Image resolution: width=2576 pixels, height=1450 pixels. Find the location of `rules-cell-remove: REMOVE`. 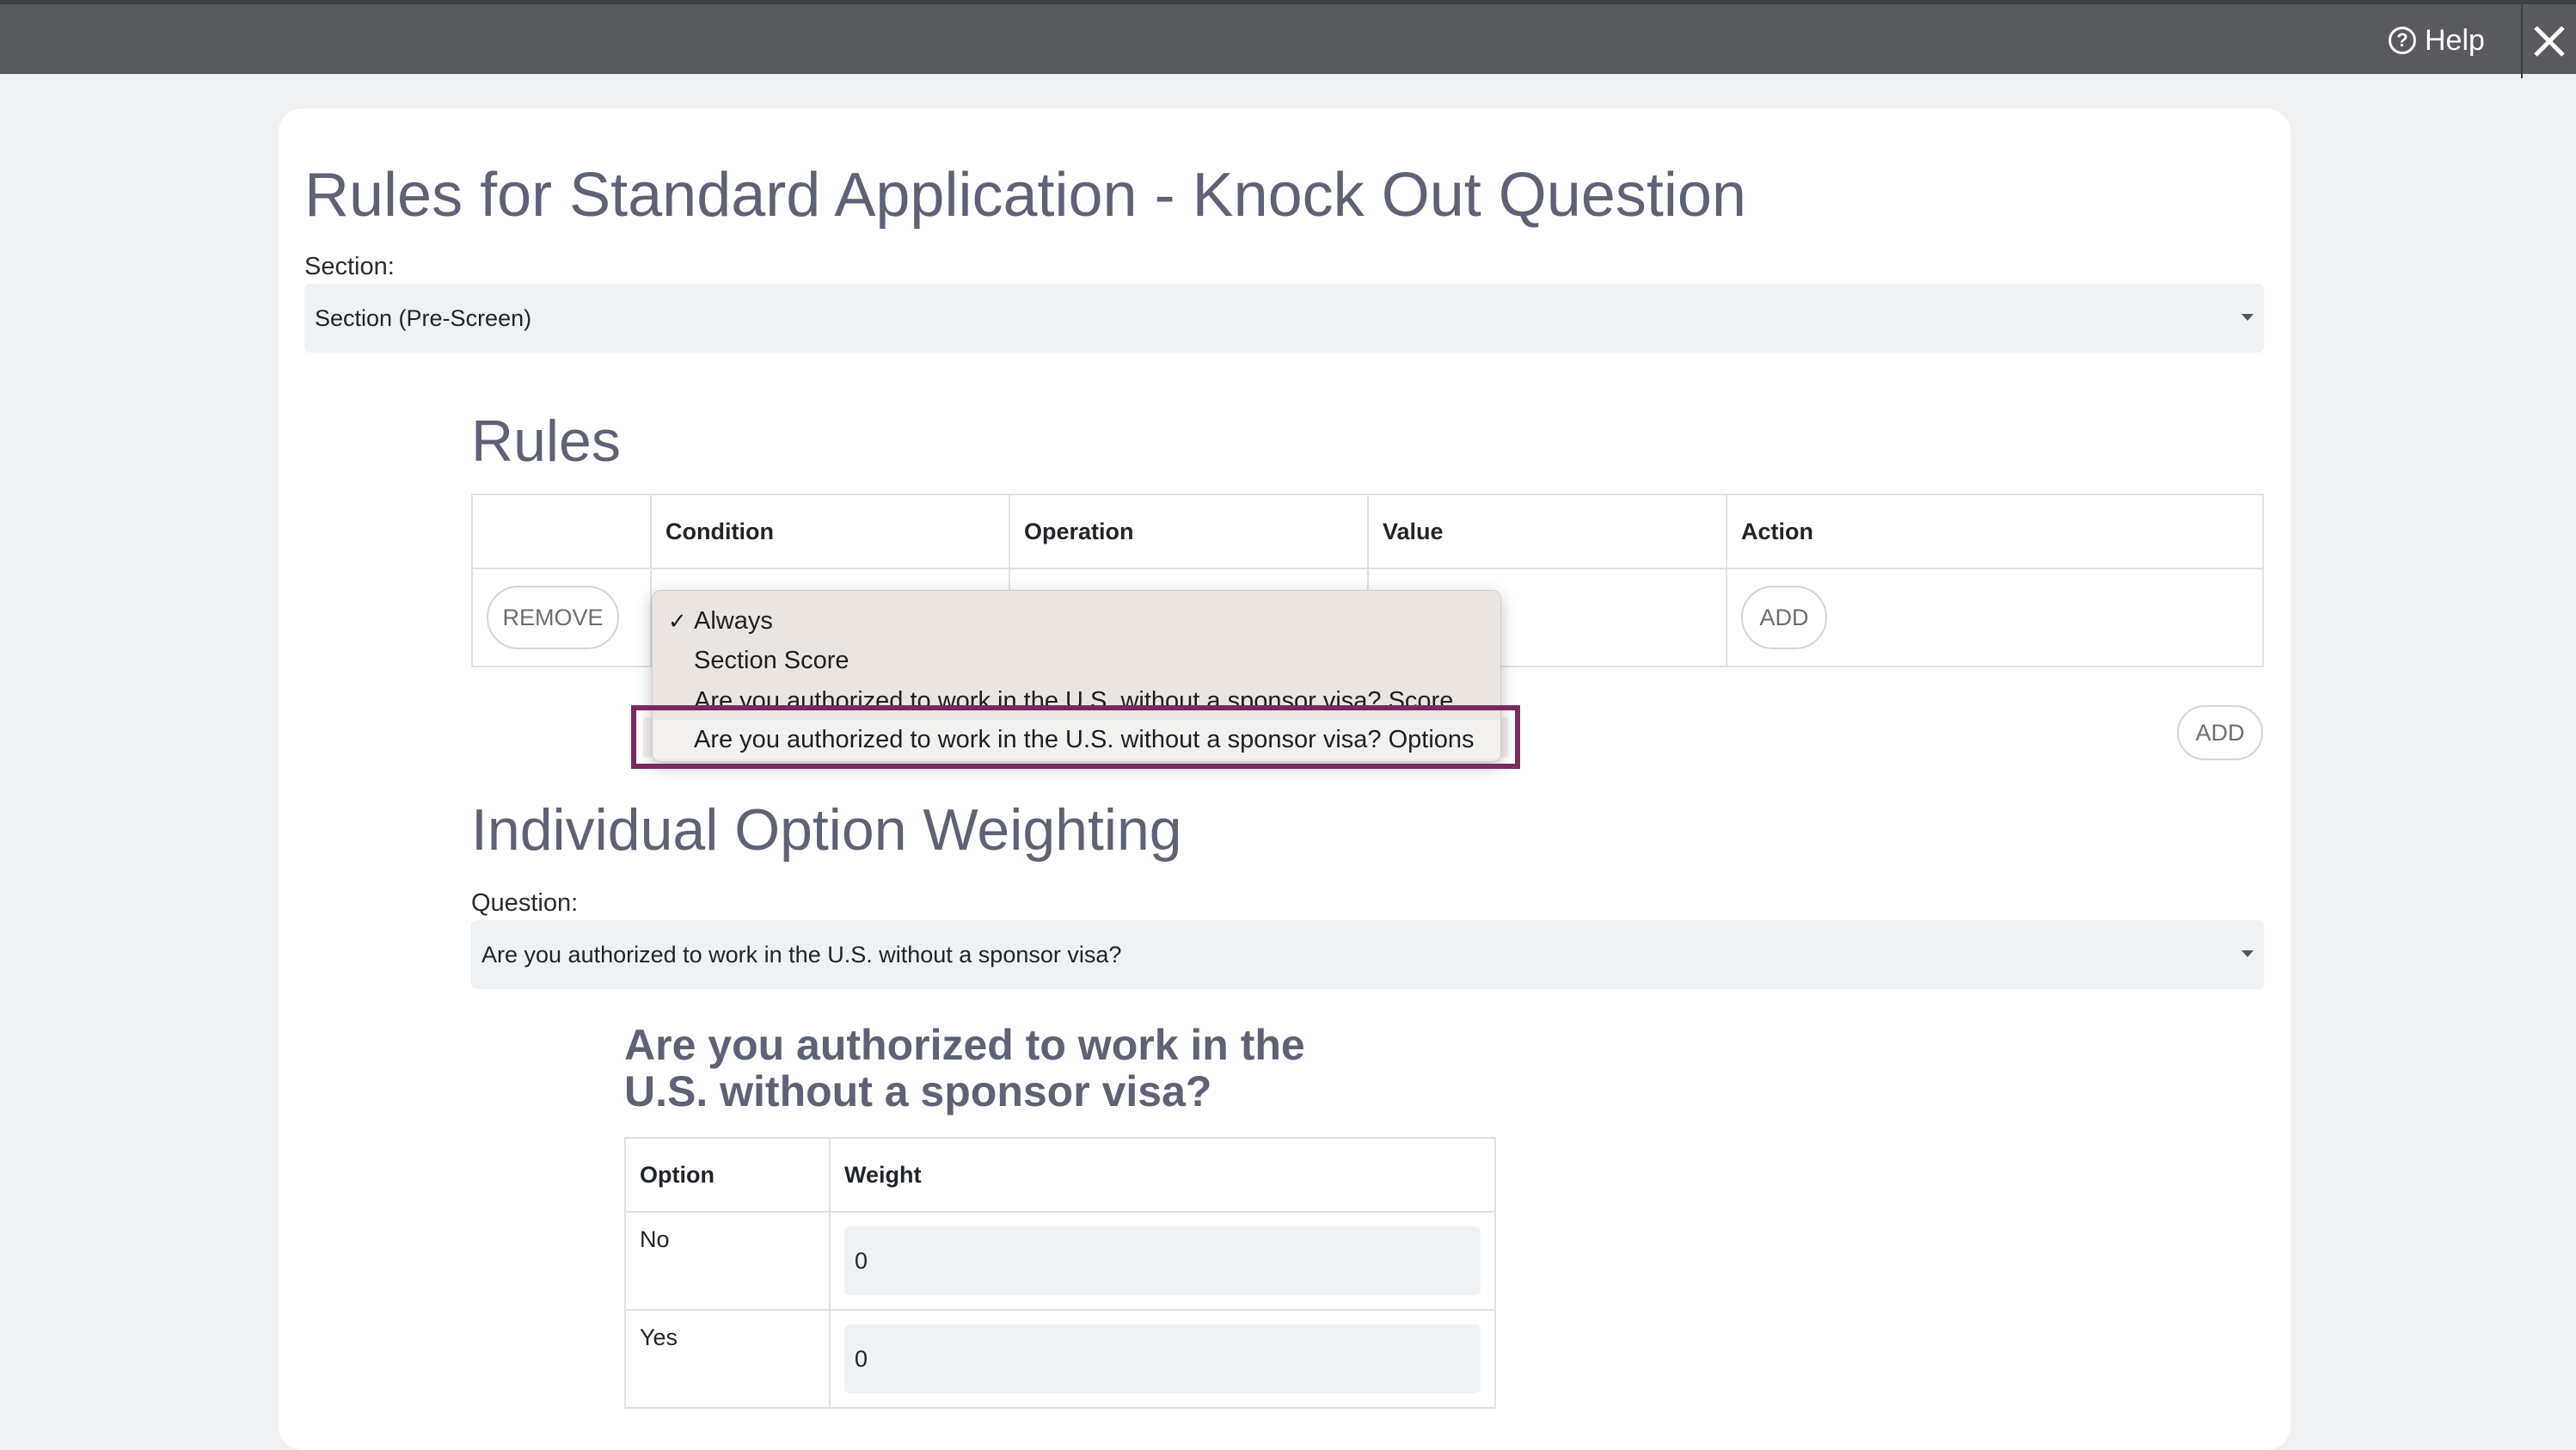

rules-cell-remove: REMOVE is located at coordinates (561, 617).